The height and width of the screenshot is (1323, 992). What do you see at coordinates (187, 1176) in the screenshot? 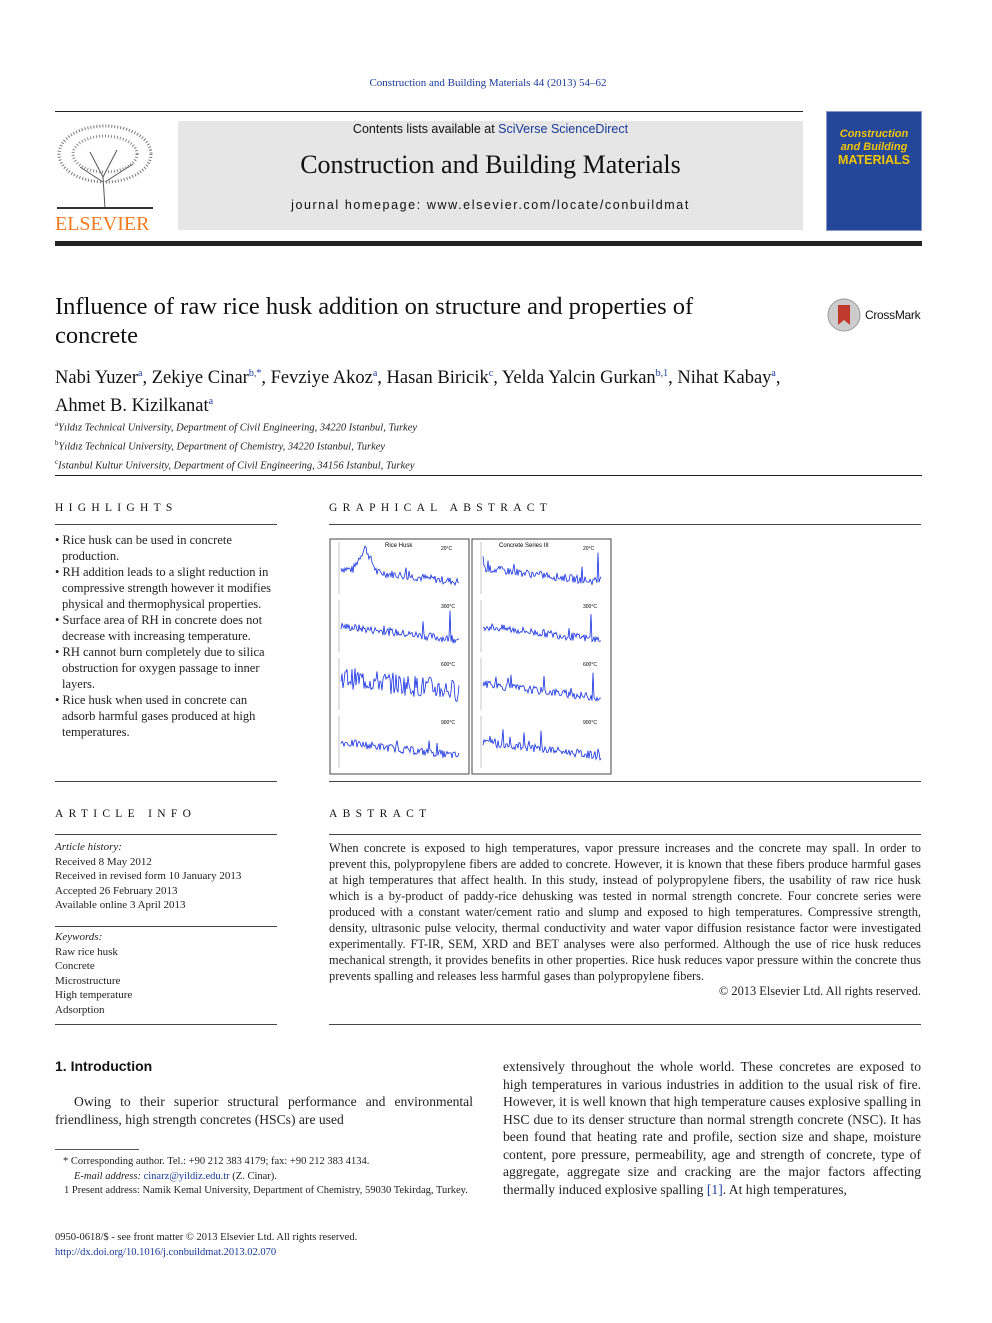
I see `email-link: cinarz@yildiz.edu.tr` at bounding box center [187, 1176].